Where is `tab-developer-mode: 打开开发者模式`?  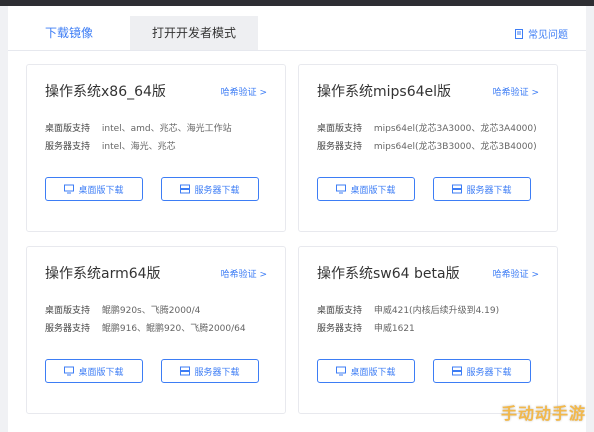 tab-developer-mode: 打开开发者模式 is located at coordinates (194, 33).